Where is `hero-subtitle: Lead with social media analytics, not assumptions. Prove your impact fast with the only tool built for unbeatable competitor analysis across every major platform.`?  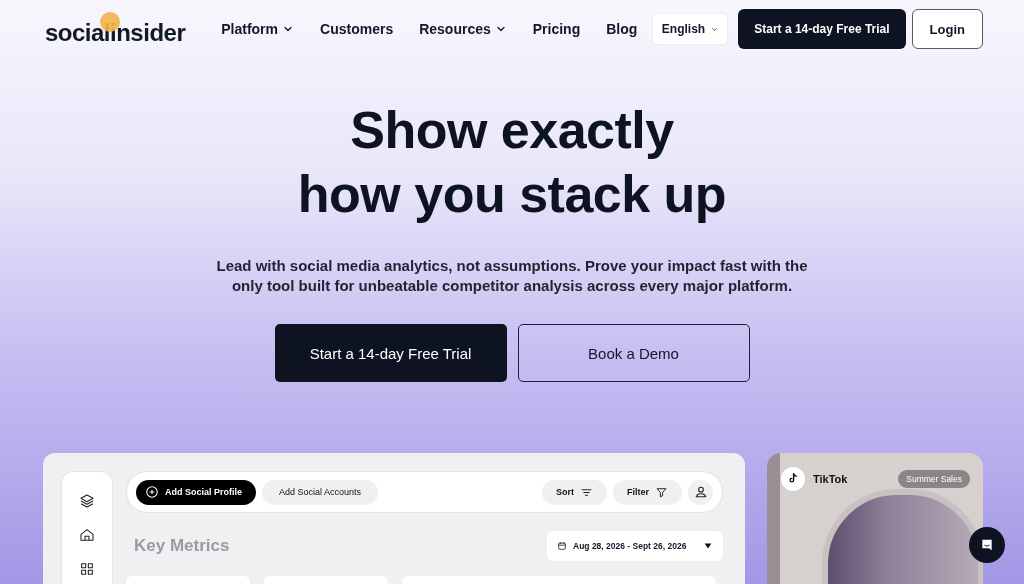 hero-subtitle: Lead with social media analytics, not assumptions. Prove your impact fast with the only tool built for unbeatable competitor analysis across every major platform. is located at coordinates (512, 276).